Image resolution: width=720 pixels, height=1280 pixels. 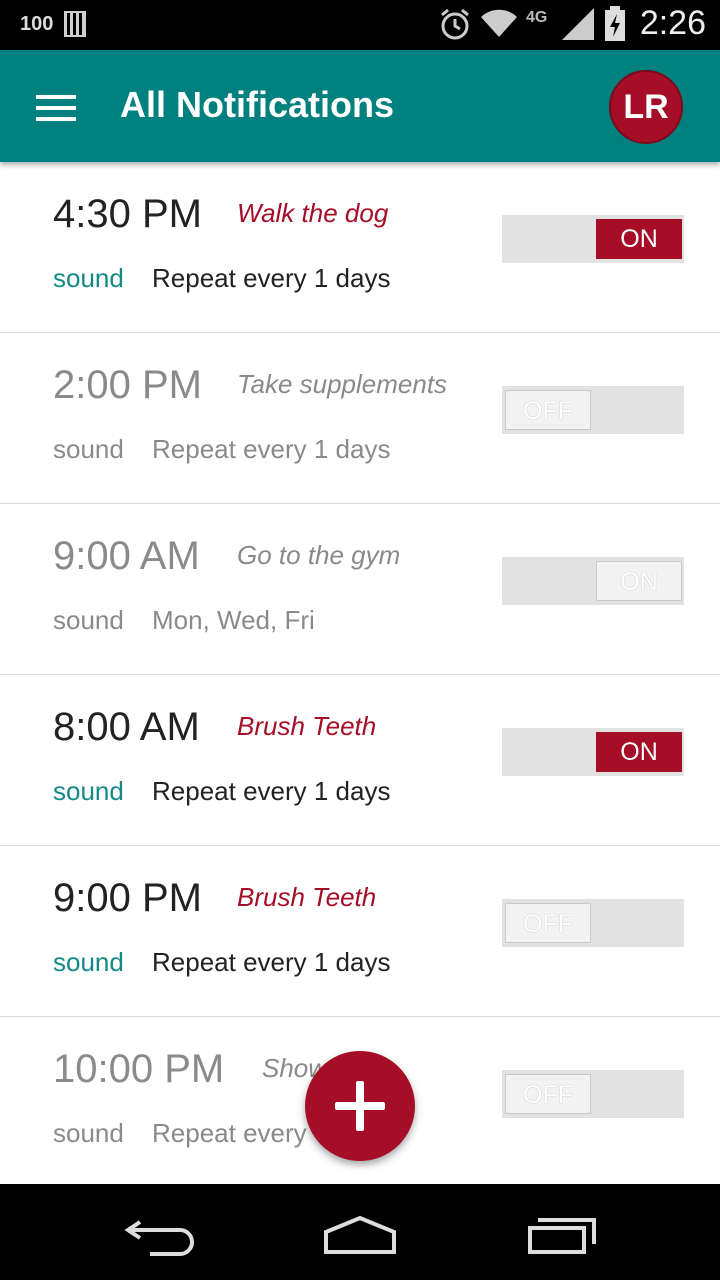 I want to click on signal-4g-icon: 4G, so click(x=560, y=23).